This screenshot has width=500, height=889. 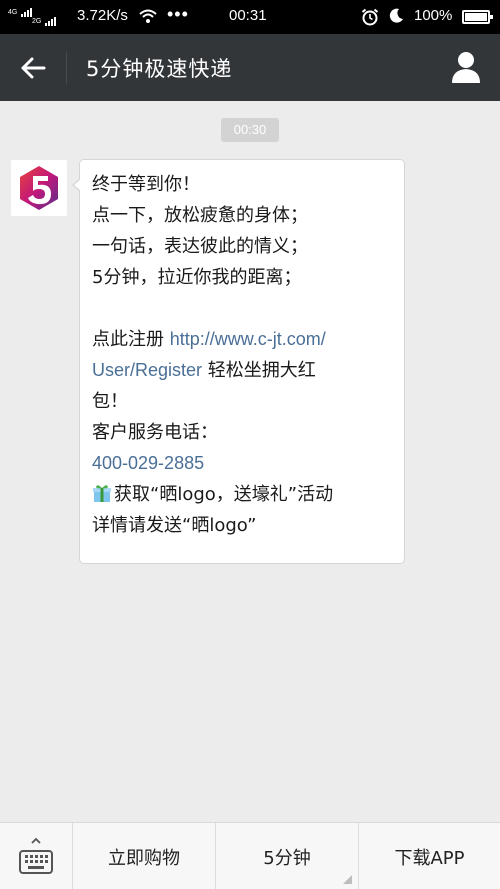 I want to click on message-line: 5分钟，拉近你我的距离；, so click(x=197, y=277).